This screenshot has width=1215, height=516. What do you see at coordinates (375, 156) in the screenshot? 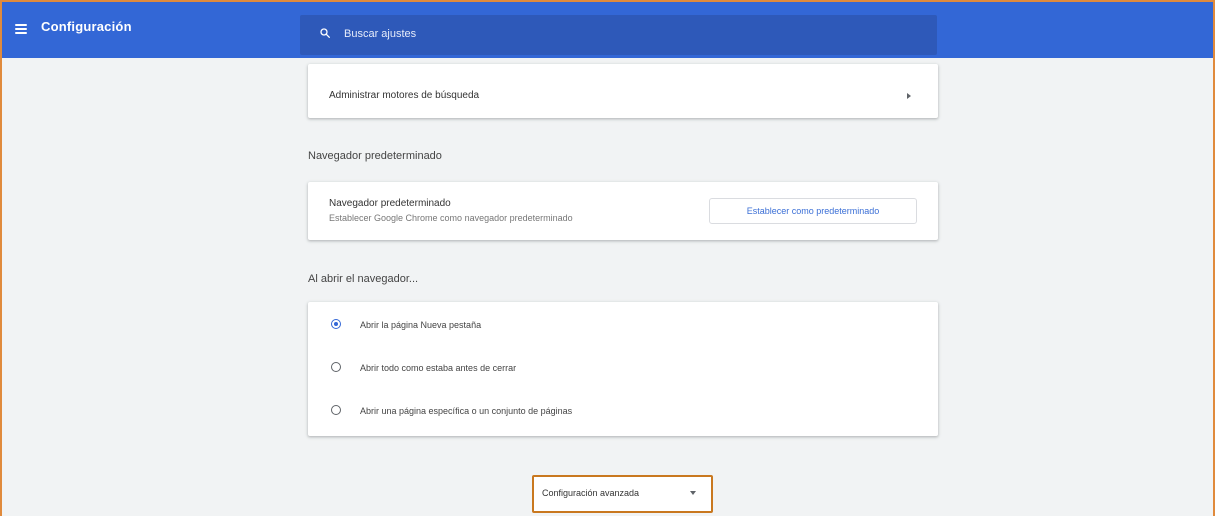
I see `default-browser-section-title: Navegador predeterminado` at bounding box center [375, 156].